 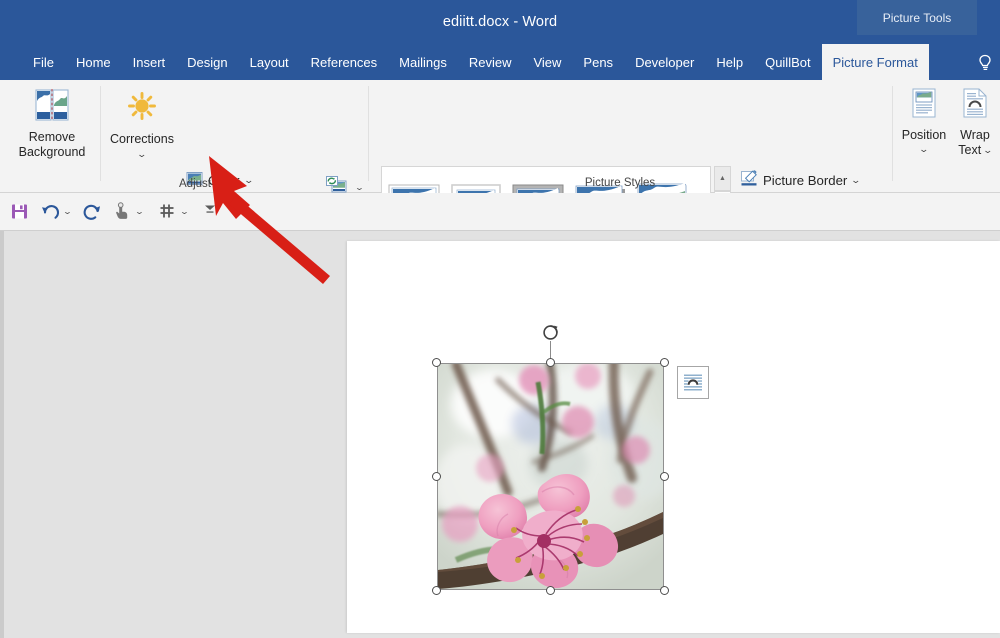 I want to click on pink-blossom-photo, so click(x=550, y=476).